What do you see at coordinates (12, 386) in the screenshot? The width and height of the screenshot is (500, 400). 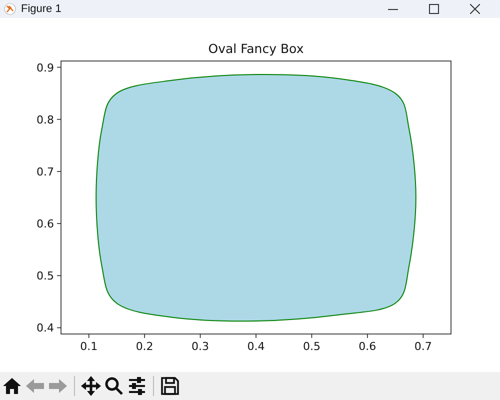 I see `home-icon` at bounding box center [12, 386].